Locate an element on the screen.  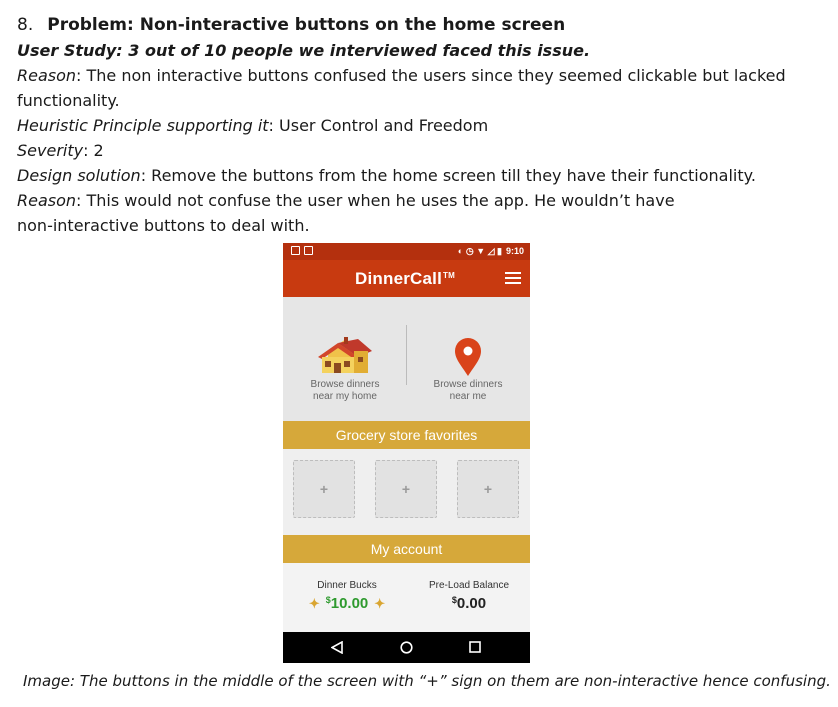
browse-home-label-2: near my home is located at coordinates (345, 396).